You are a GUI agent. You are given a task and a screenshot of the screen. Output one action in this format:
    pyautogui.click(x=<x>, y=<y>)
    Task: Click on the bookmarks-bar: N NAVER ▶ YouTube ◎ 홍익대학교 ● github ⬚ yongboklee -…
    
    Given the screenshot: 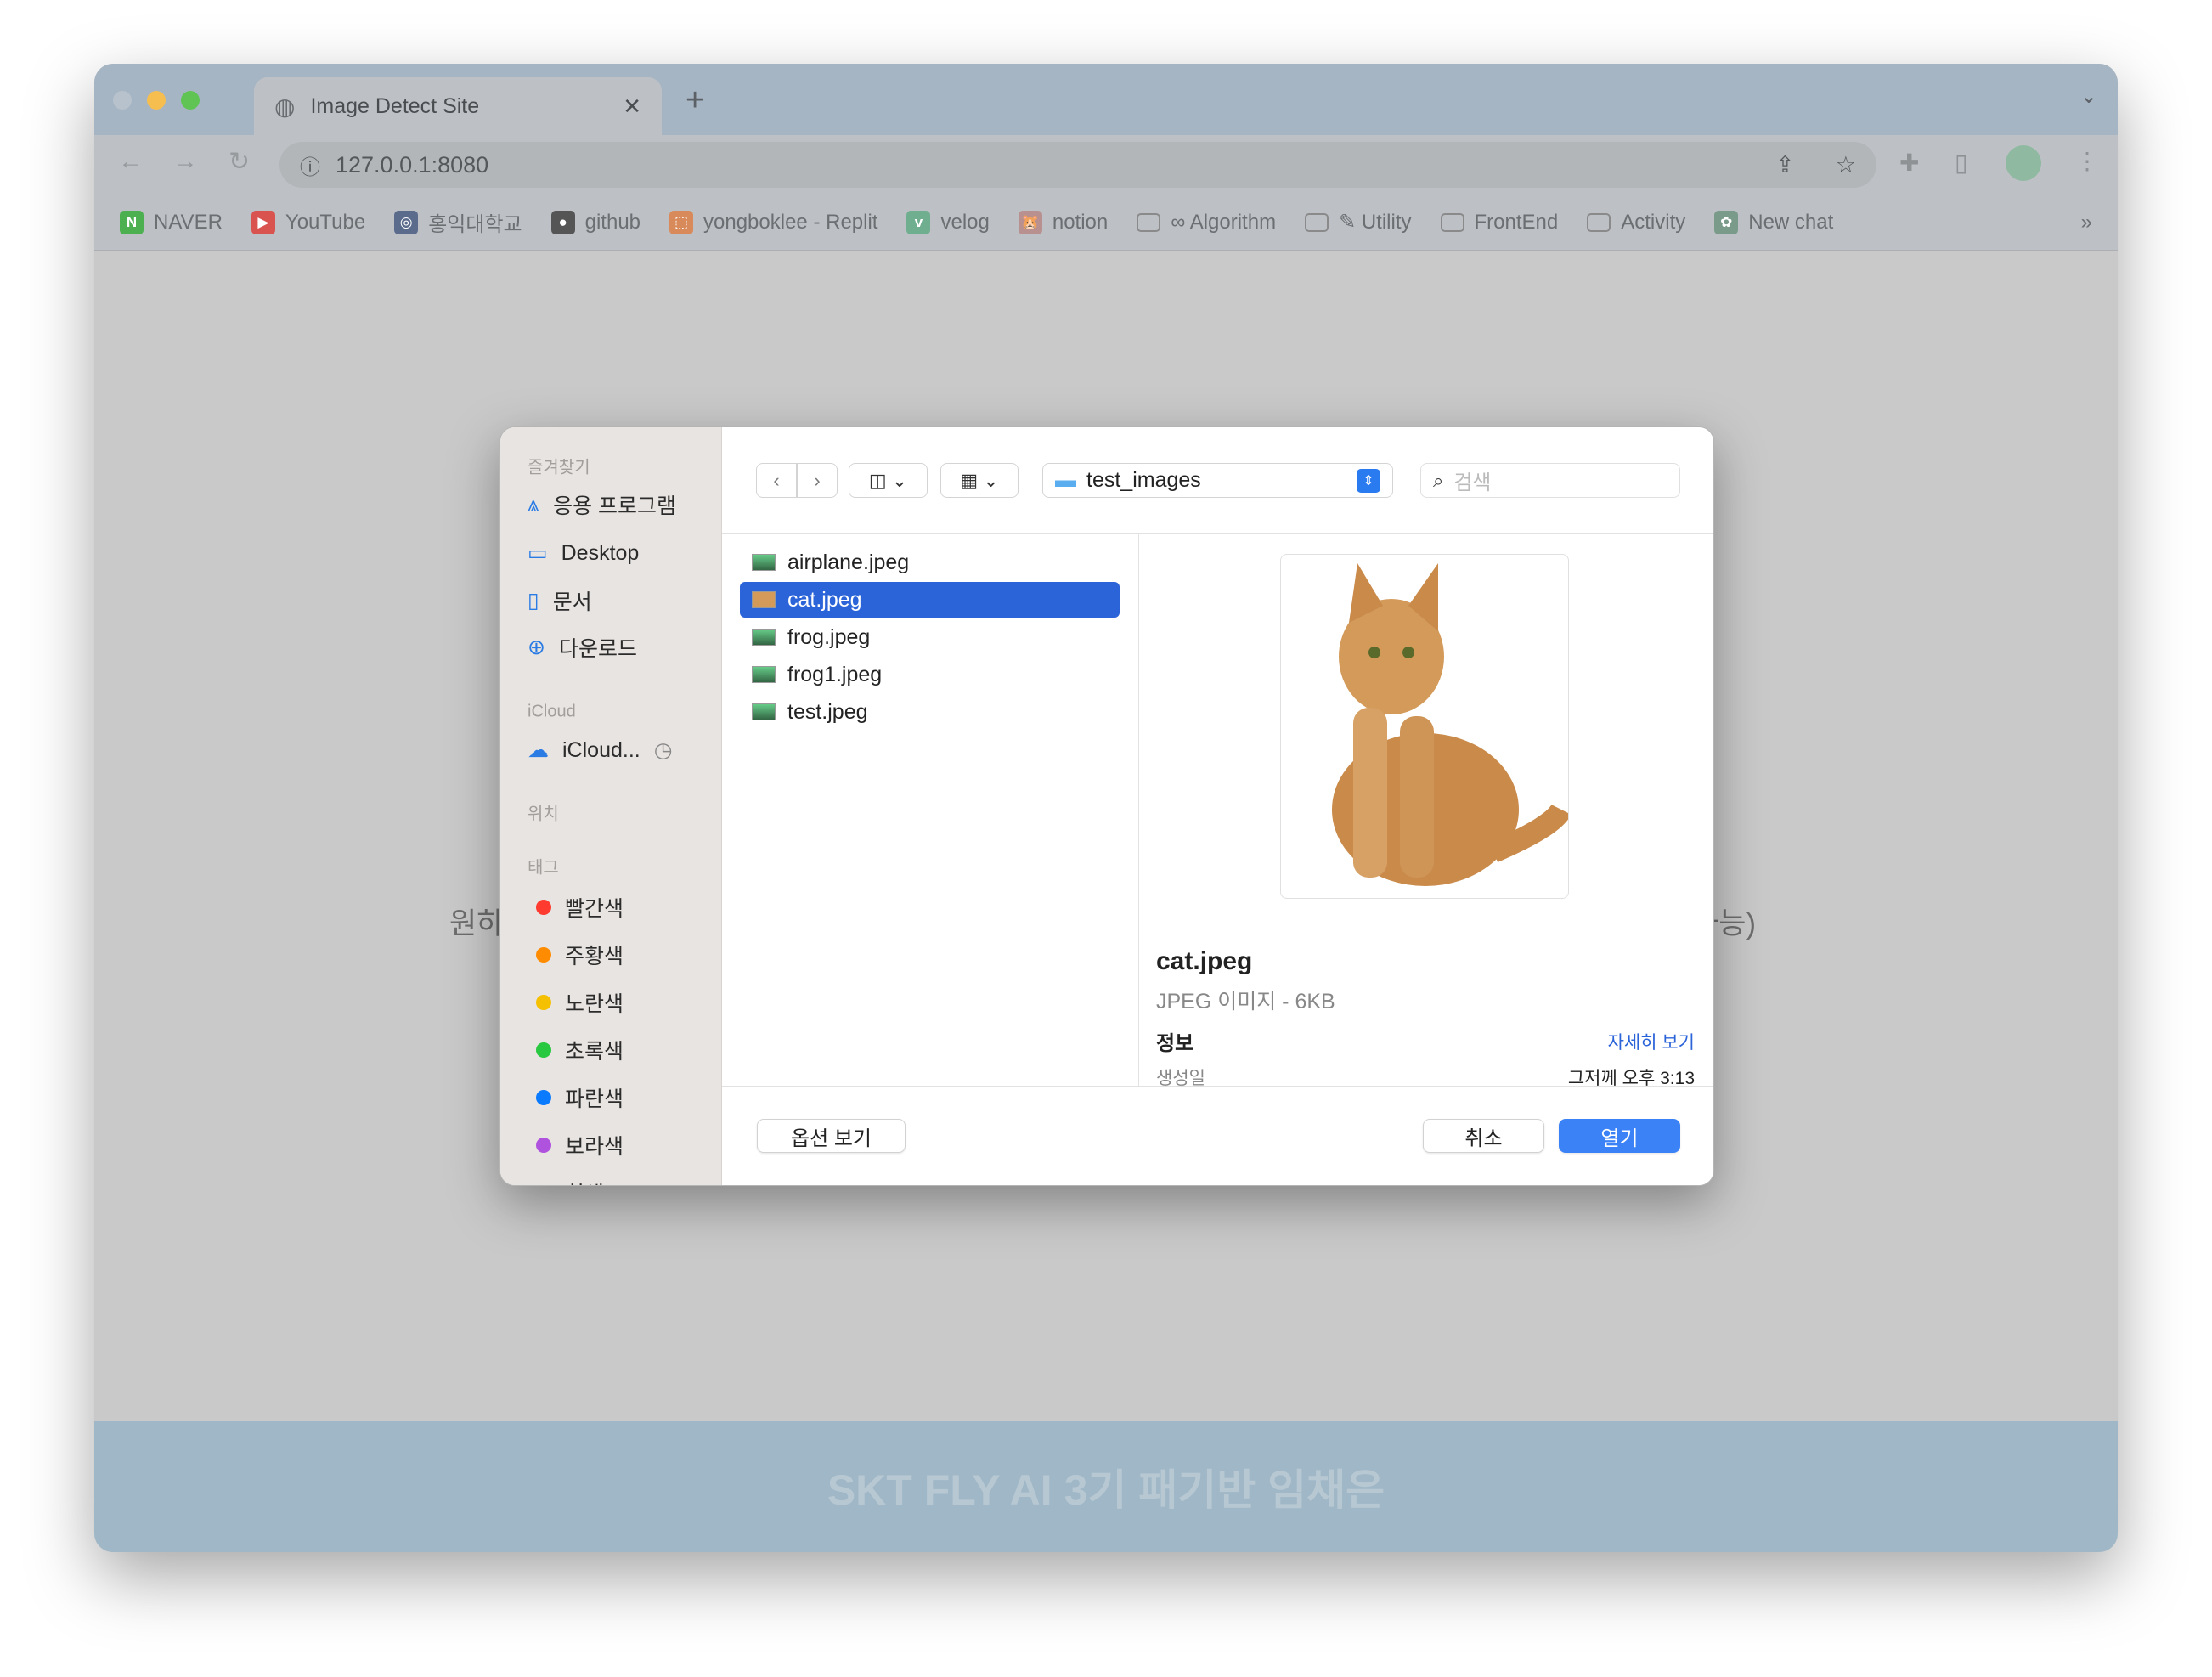 What is the action you would take?
    pyautogui.click(x=1106, y=223)
    